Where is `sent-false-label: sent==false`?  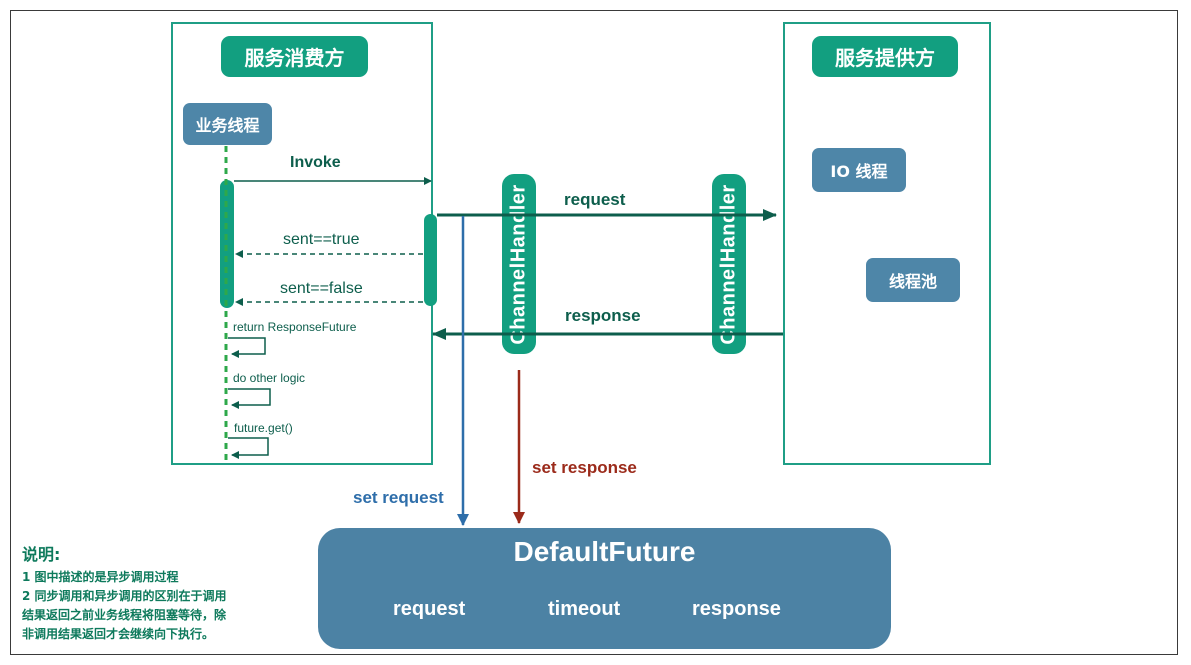
sent-false-label: sent==false is located at coordinates (321, 288).